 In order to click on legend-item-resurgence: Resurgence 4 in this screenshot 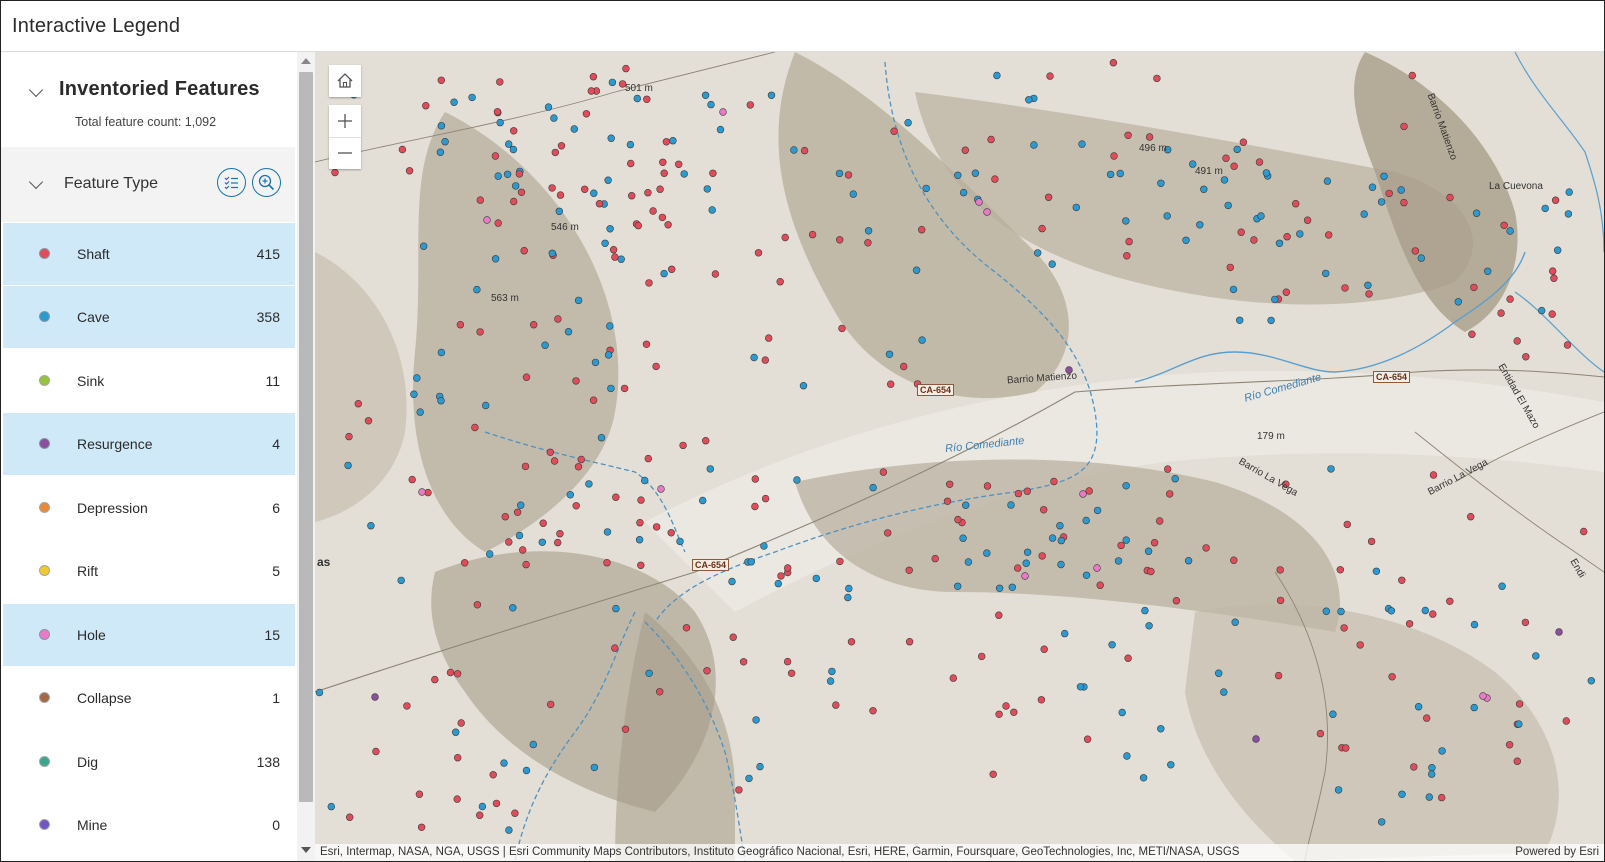, I will do `click(149, 444)`.